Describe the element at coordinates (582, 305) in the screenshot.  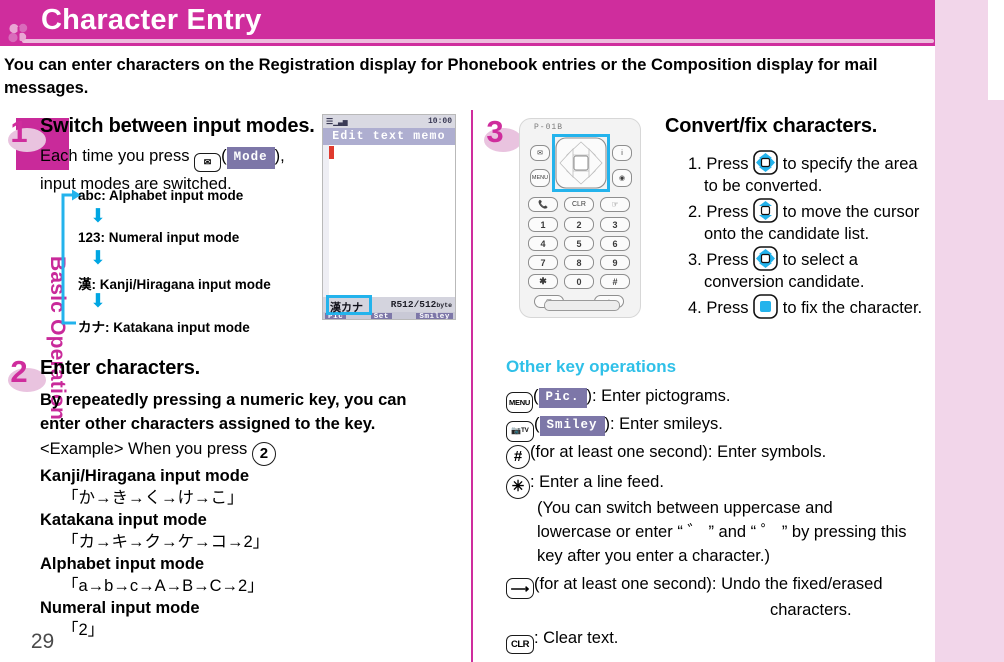
I see `handset-speaker-slot` at that location.